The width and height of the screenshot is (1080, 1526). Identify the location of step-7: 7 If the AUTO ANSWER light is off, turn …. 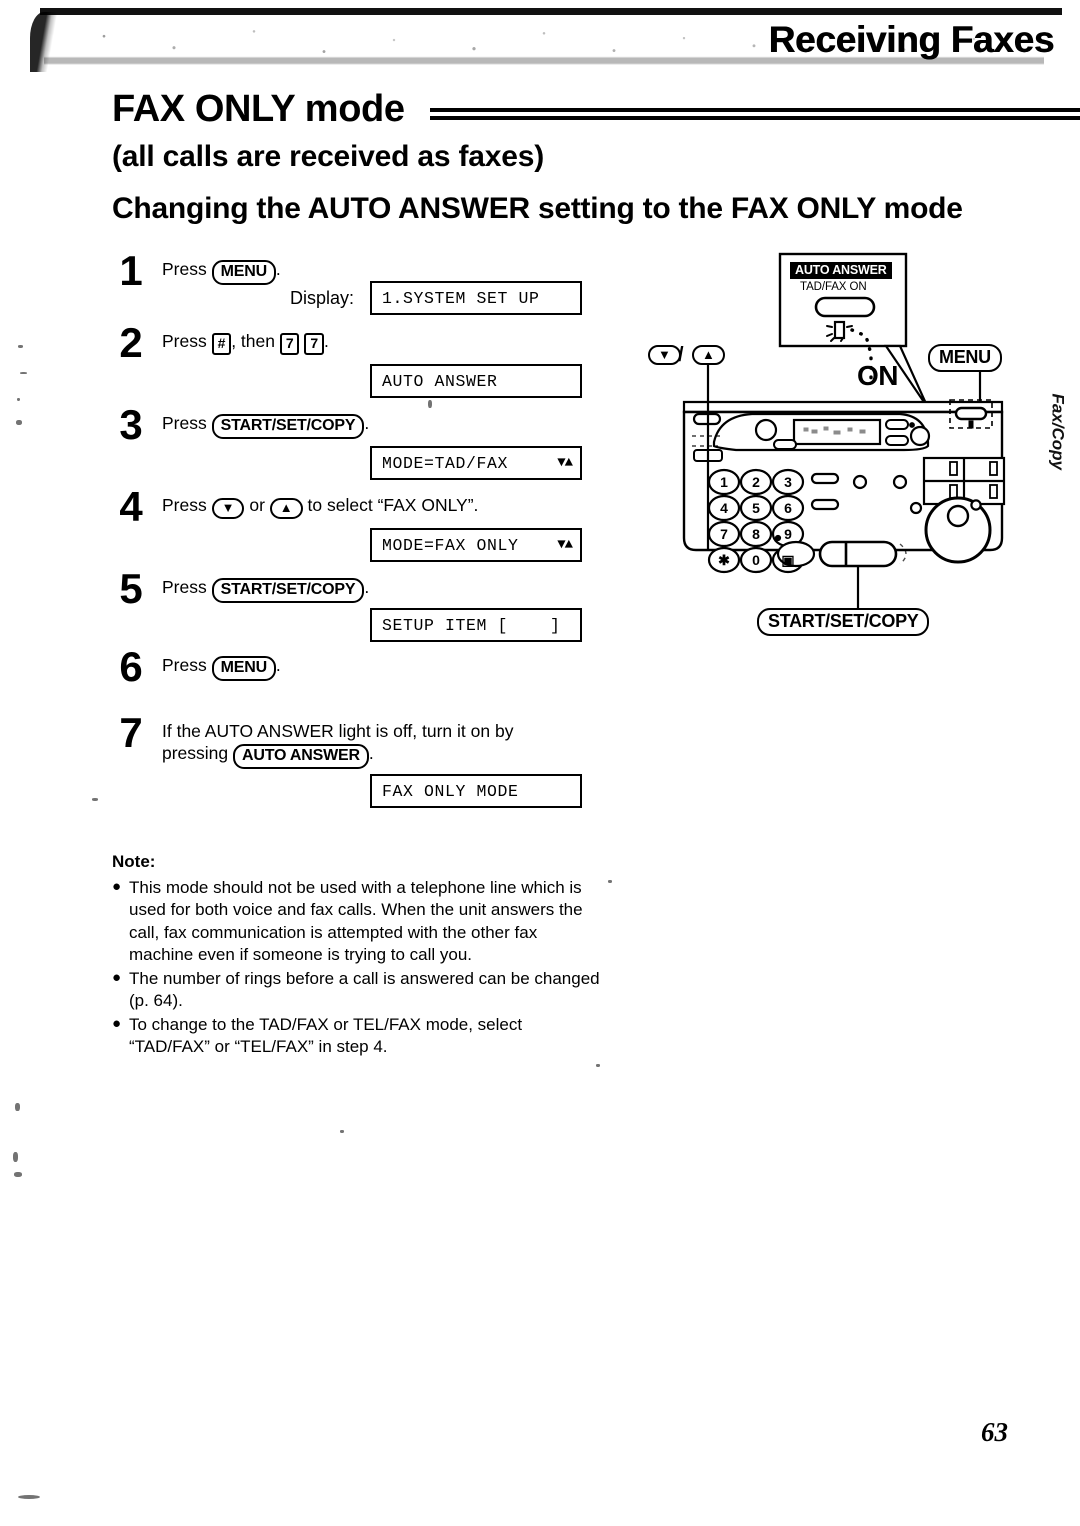
(358, 766).